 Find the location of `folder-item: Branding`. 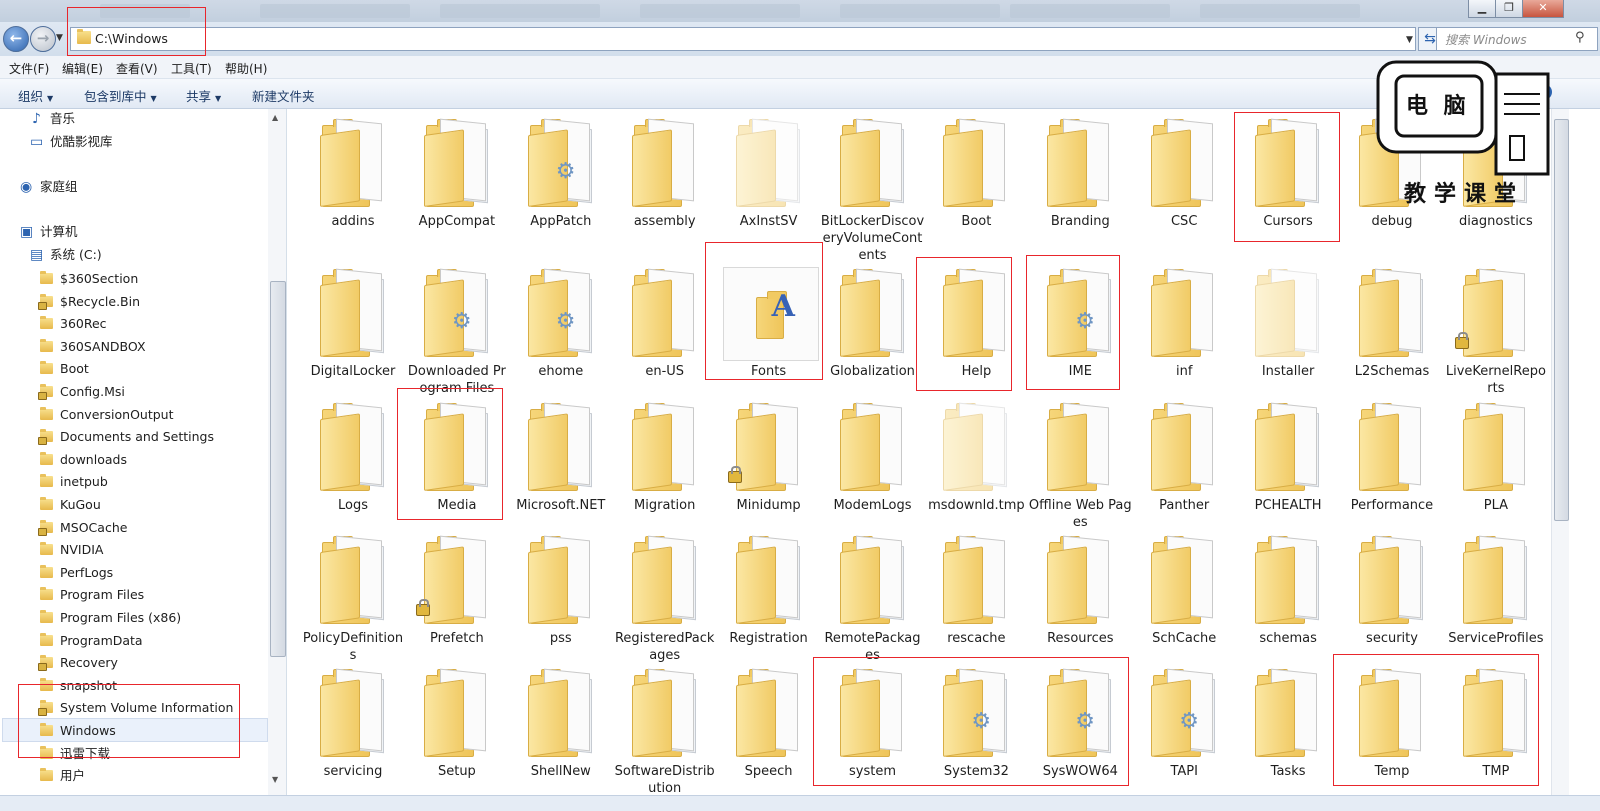

folder-item: Branding is located at coordinates (1080, 173).